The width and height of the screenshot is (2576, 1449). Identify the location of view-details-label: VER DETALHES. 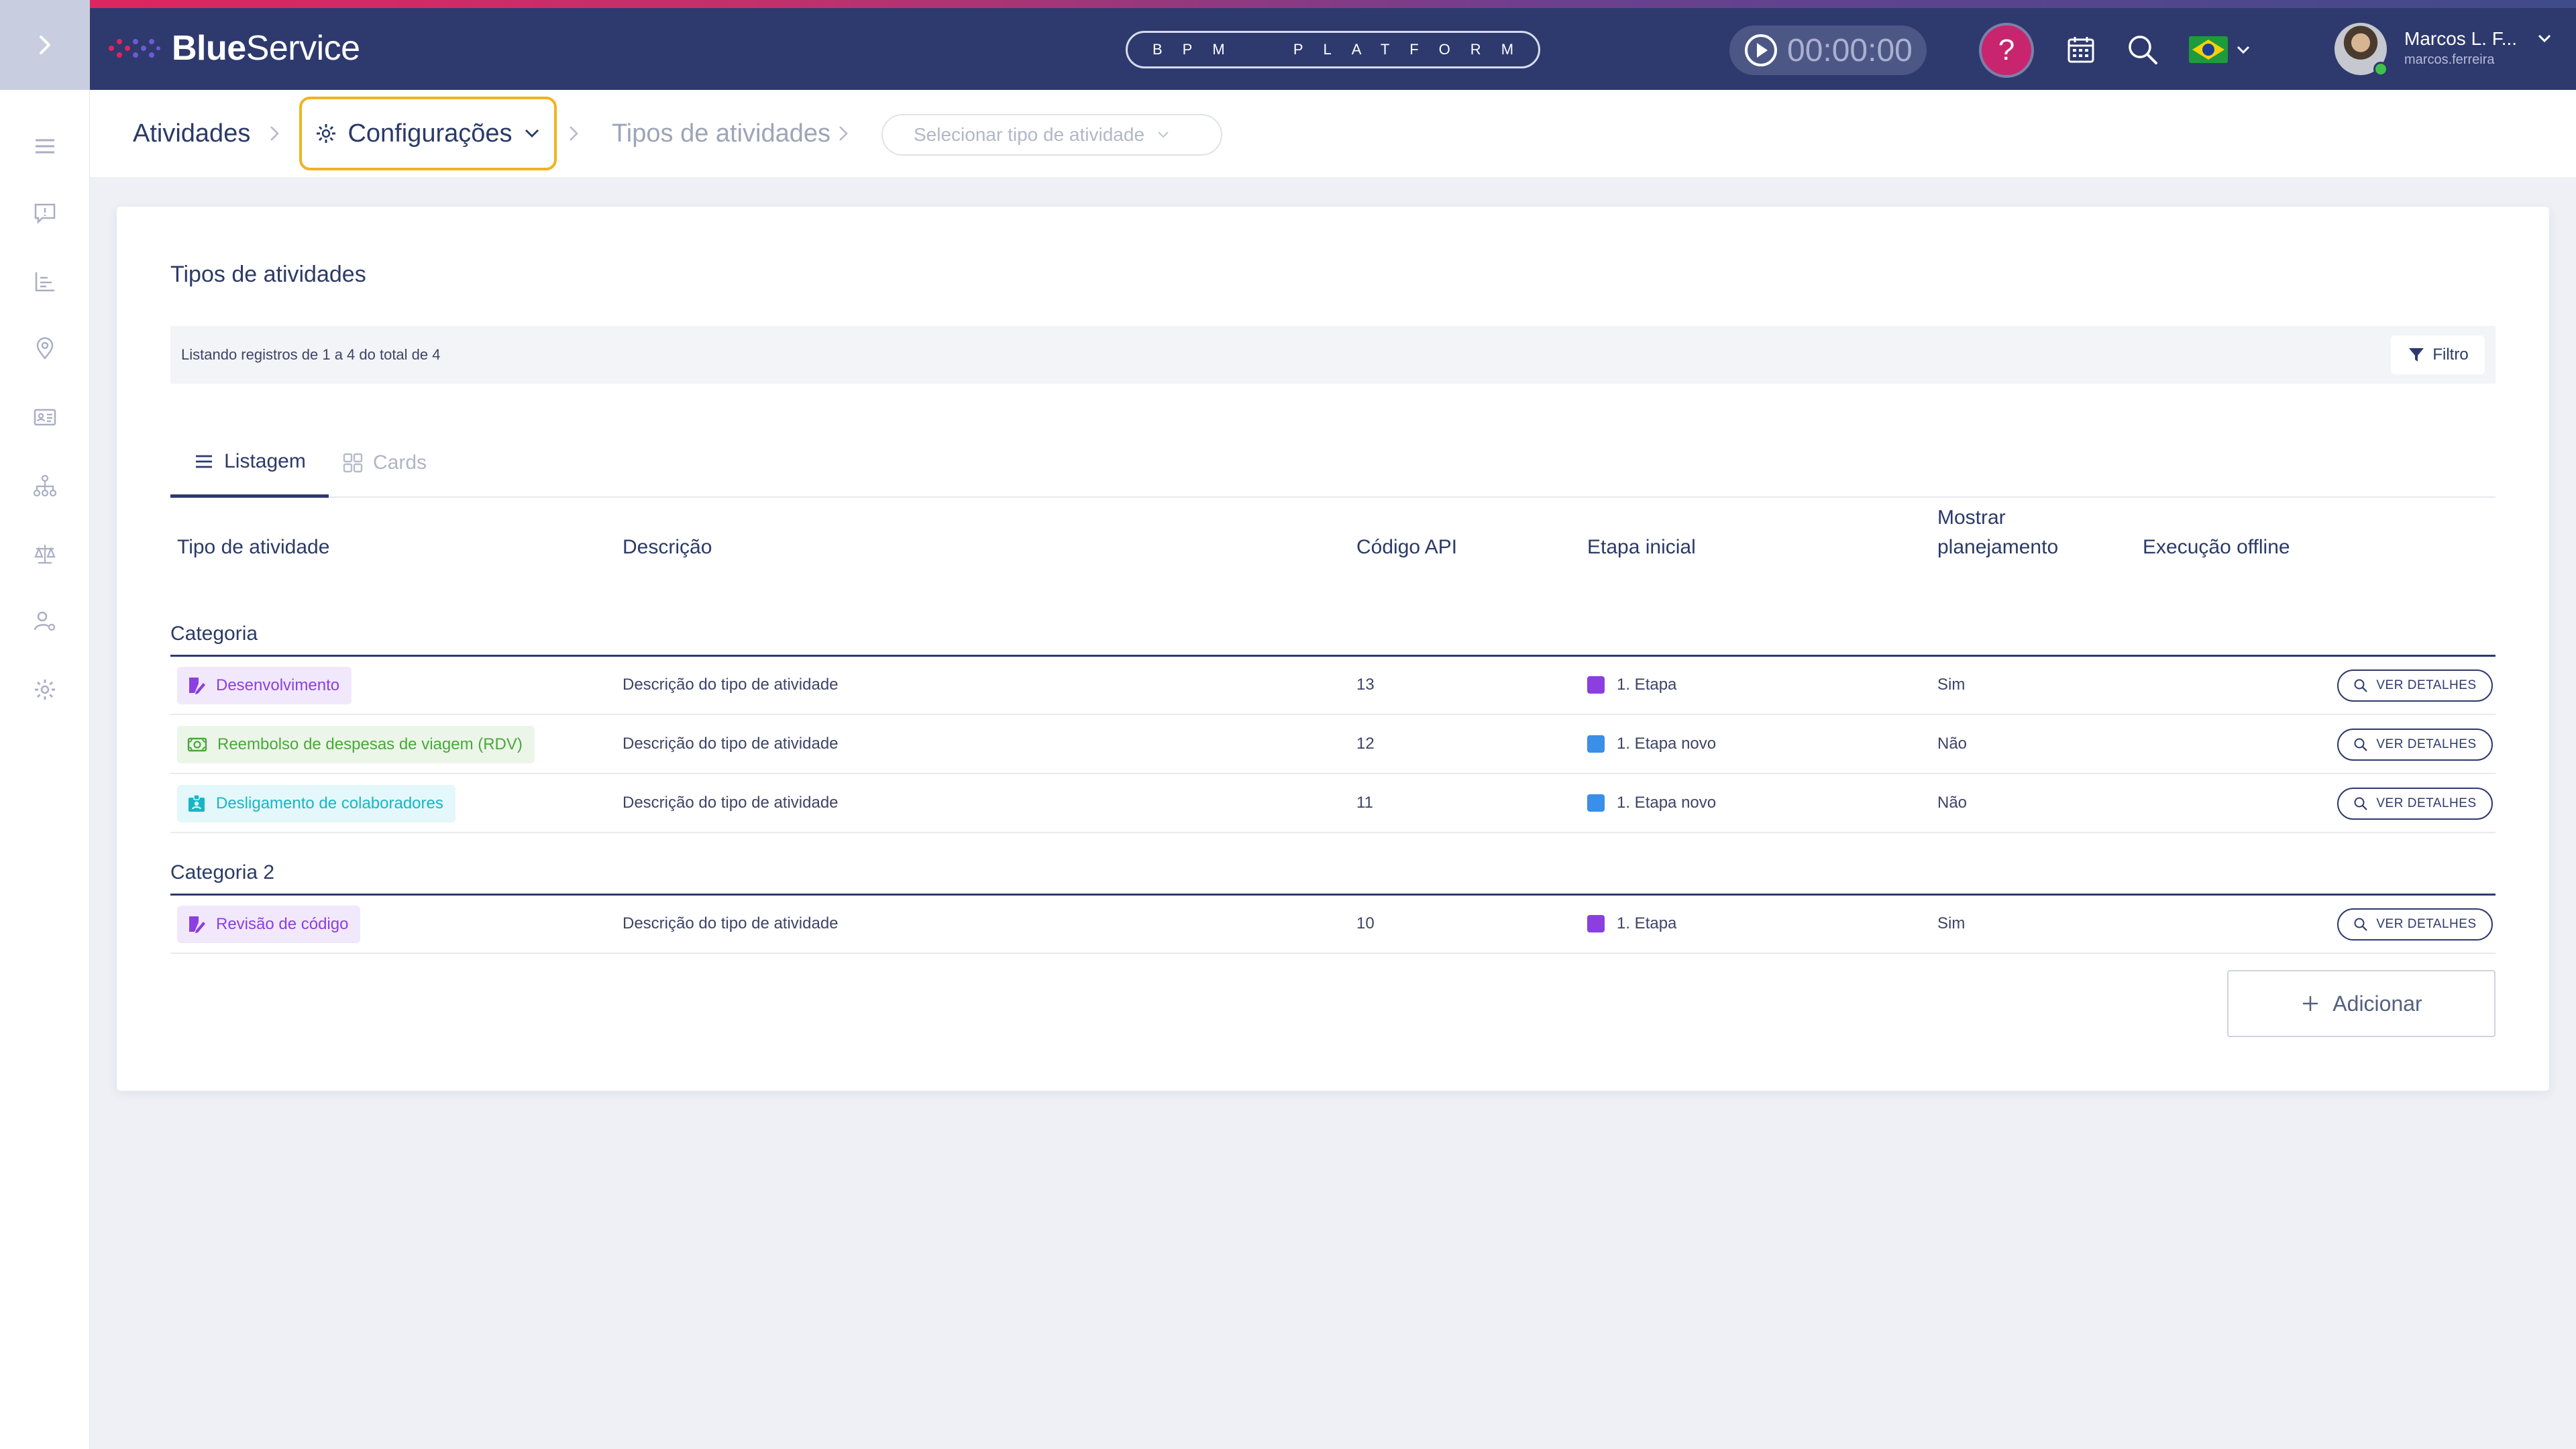
(2426, 803).